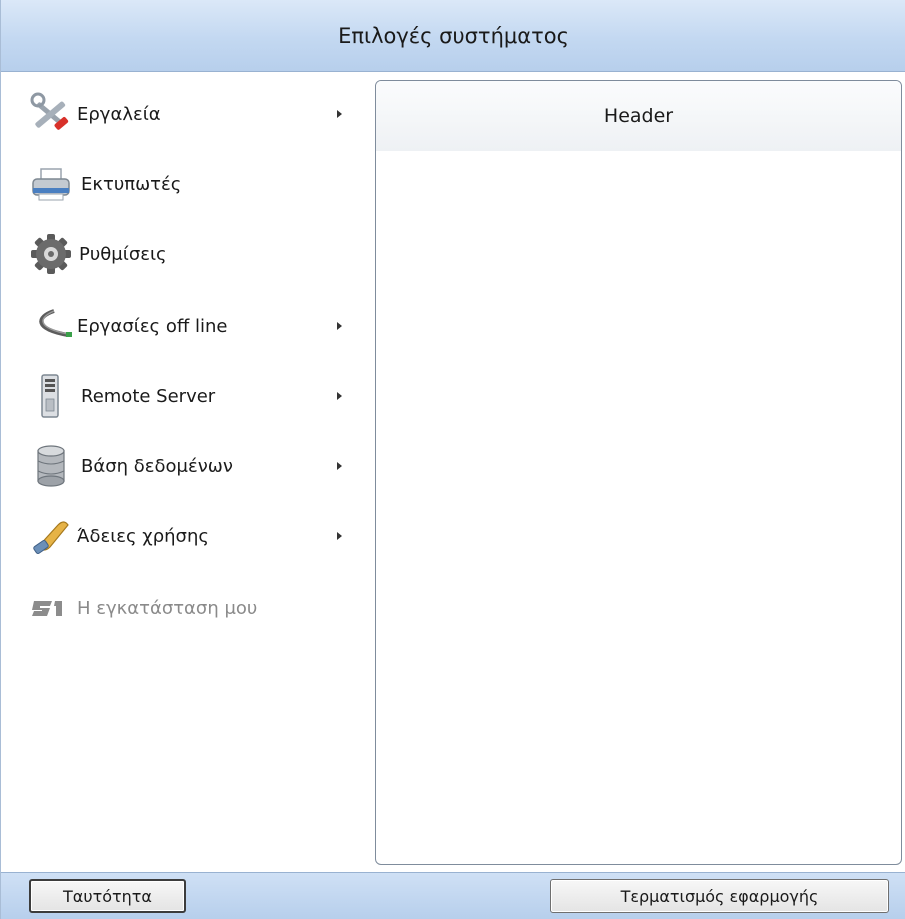  Describe the element at coordinates (148, 396) in the screenshot. I see `menu-item-label: Remote Server` at that location.